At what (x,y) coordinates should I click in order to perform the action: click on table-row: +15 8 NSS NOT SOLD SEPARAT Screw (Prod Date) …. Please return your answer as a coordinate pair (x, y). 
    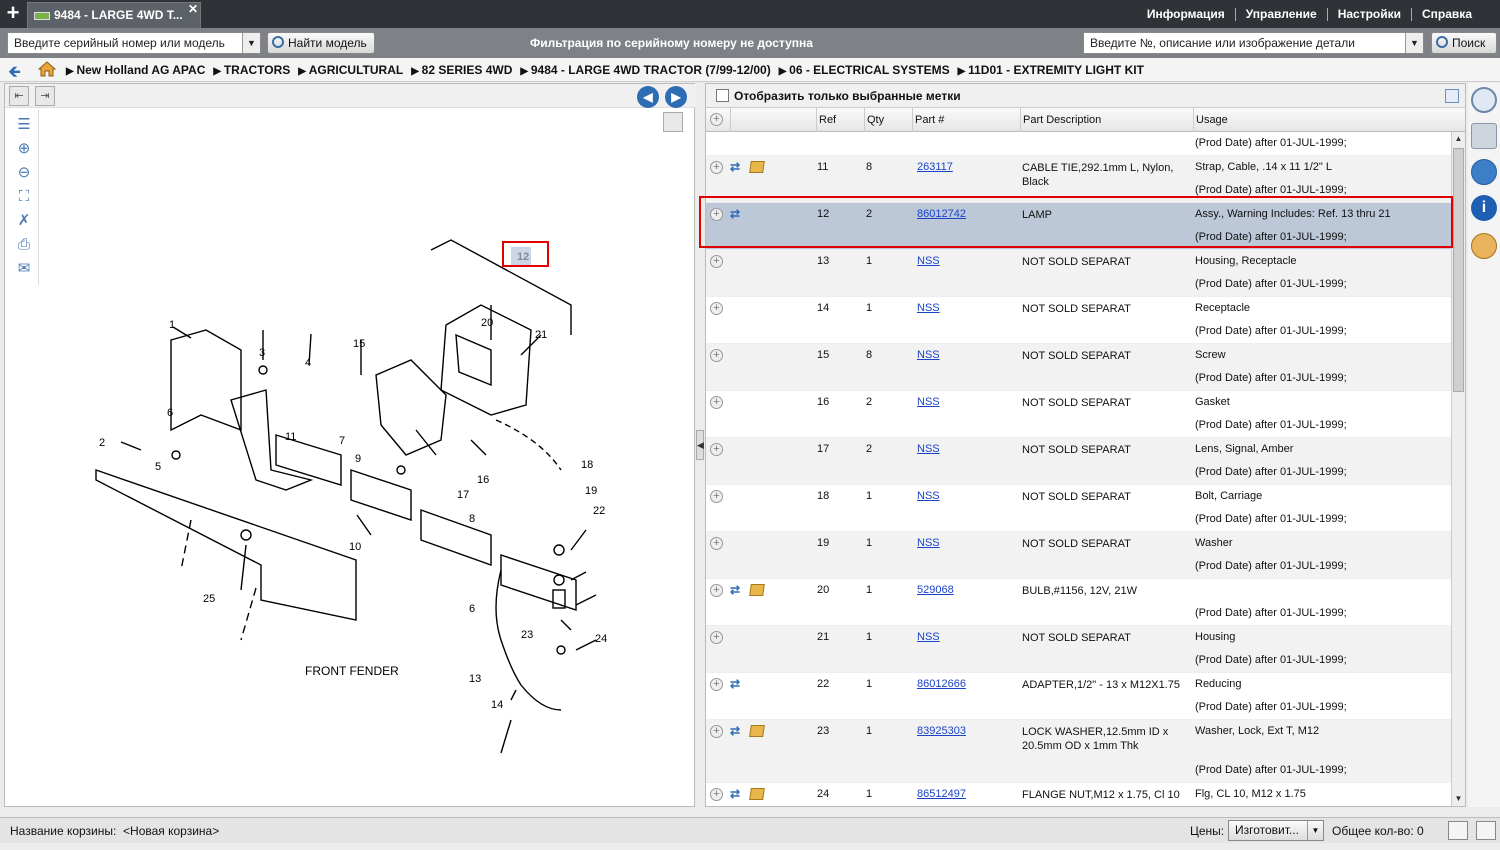
    Looking at the image, I should click on (1079, 367).